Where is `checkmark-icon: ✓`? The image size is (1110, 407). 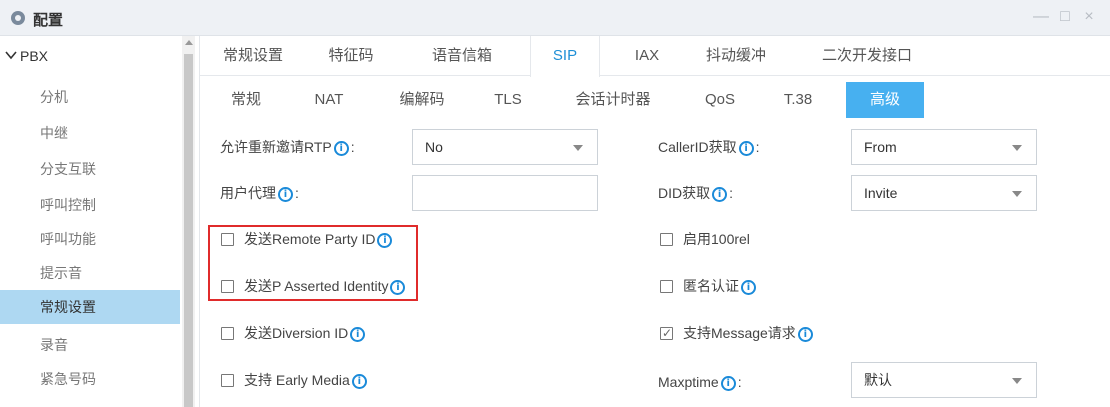
checkmark-icon: ✓ is located at coordinates (667, 333).